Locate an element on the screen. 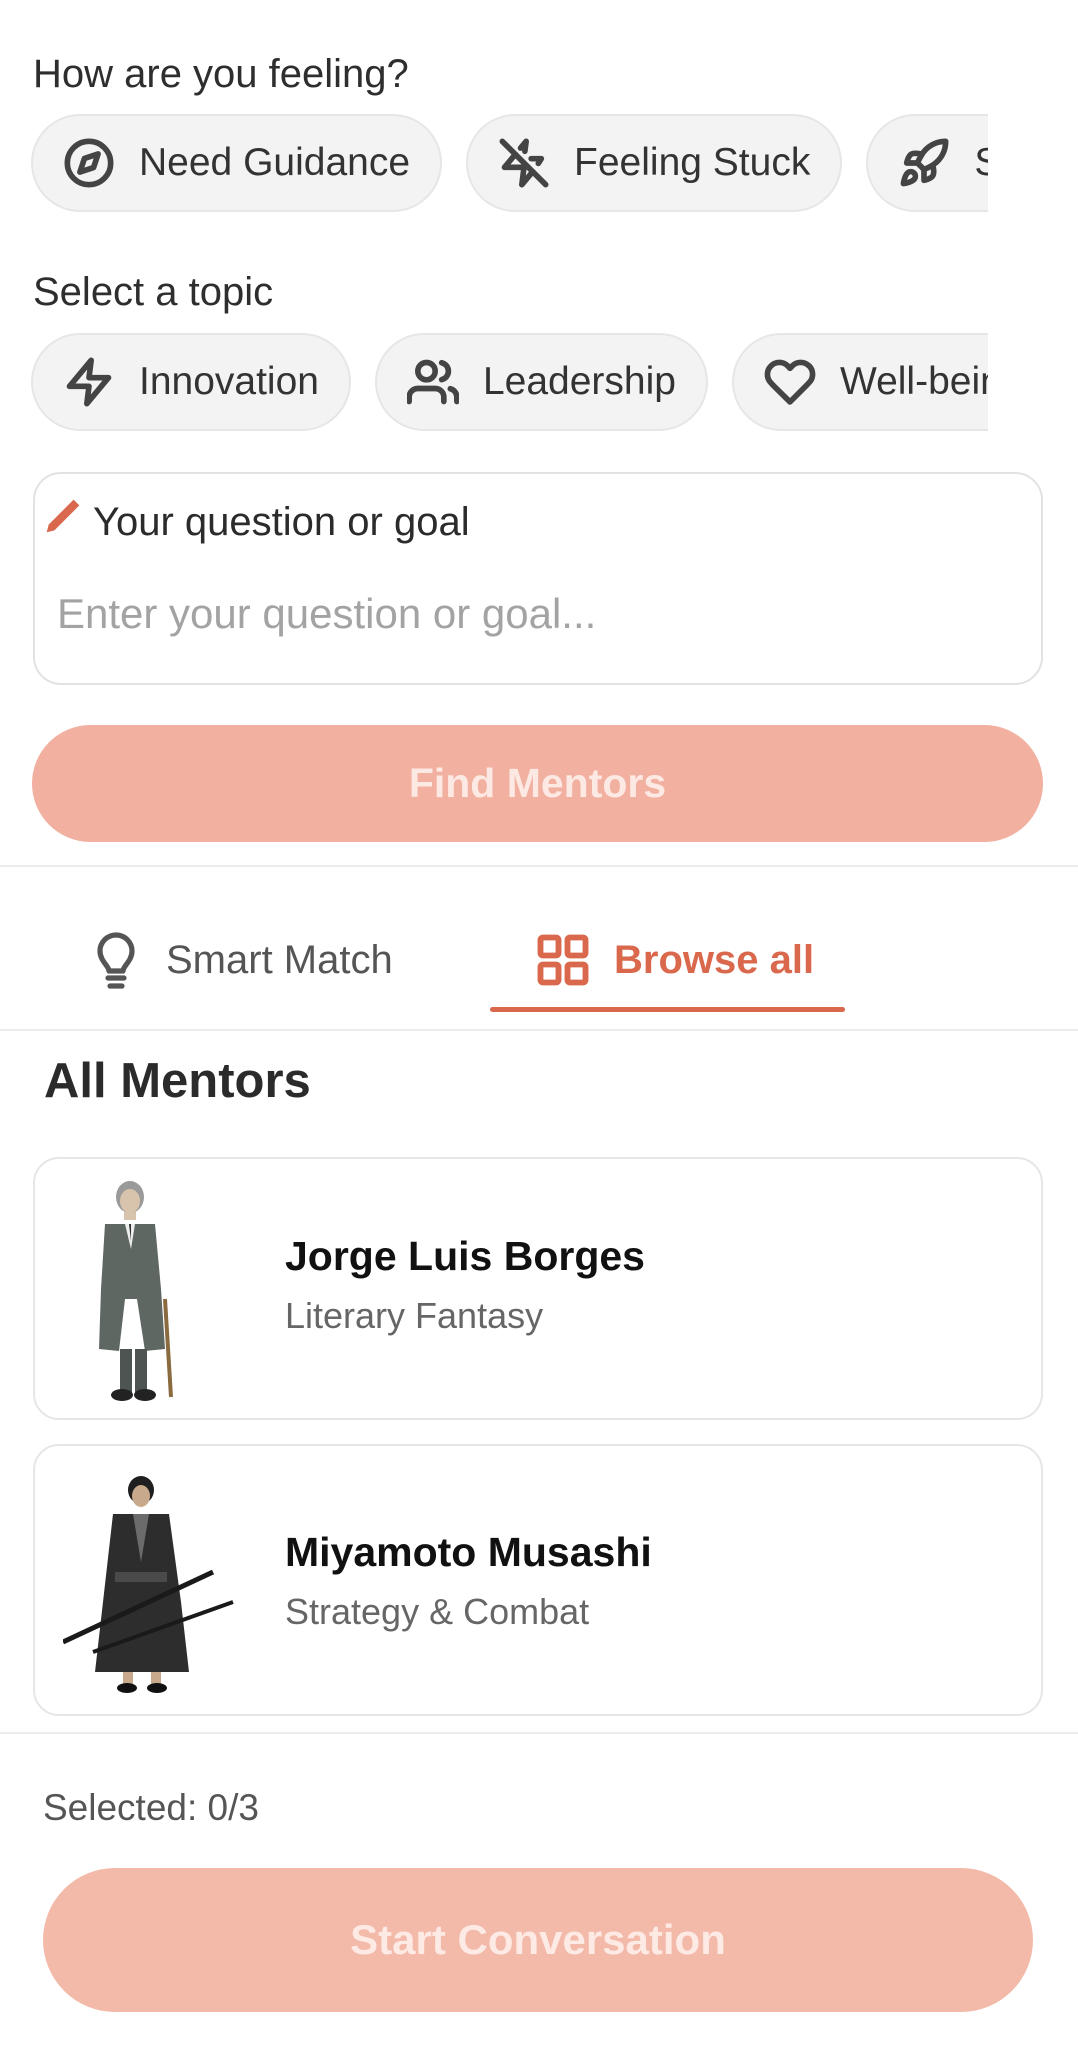 The height and width of the screenshot is (2051, 1078). topic-label: Select a topic is located at coordinates (153, 292).